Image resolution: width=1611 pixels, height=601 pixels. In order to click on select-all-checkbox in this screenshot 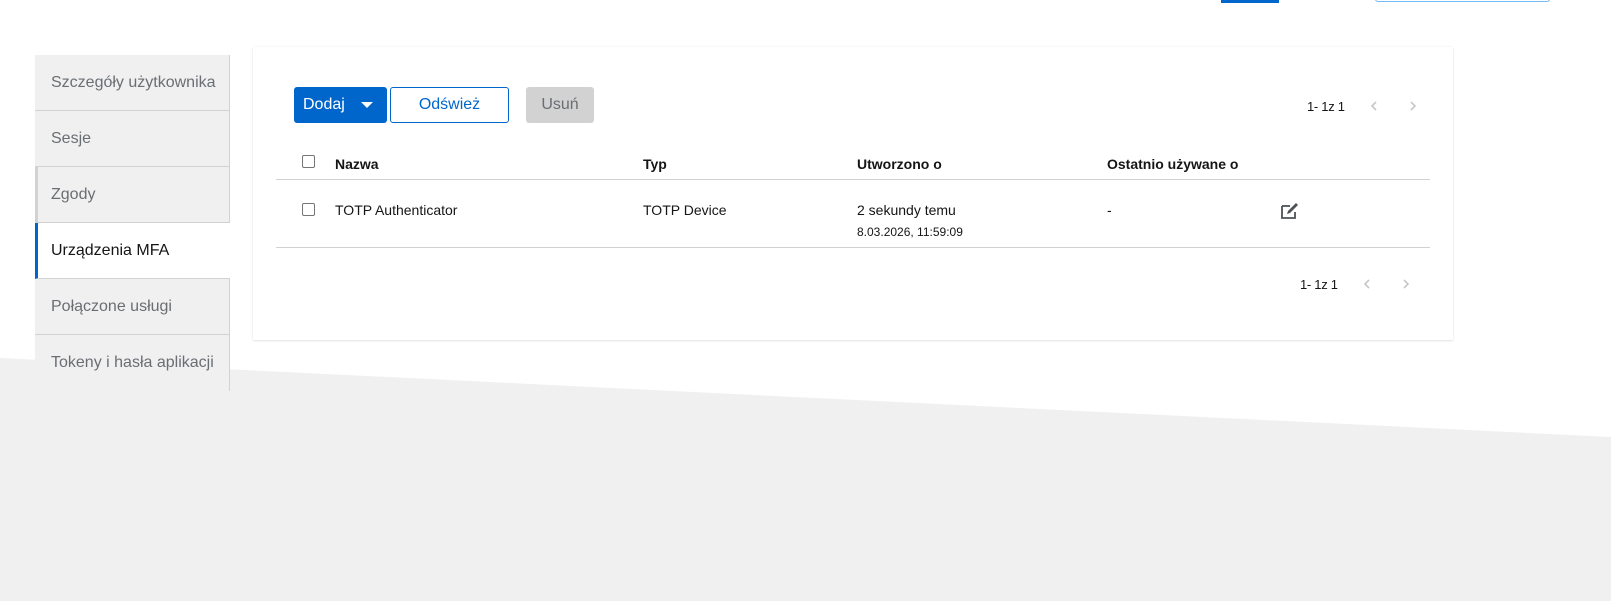, I will do `click(308, 161)`.